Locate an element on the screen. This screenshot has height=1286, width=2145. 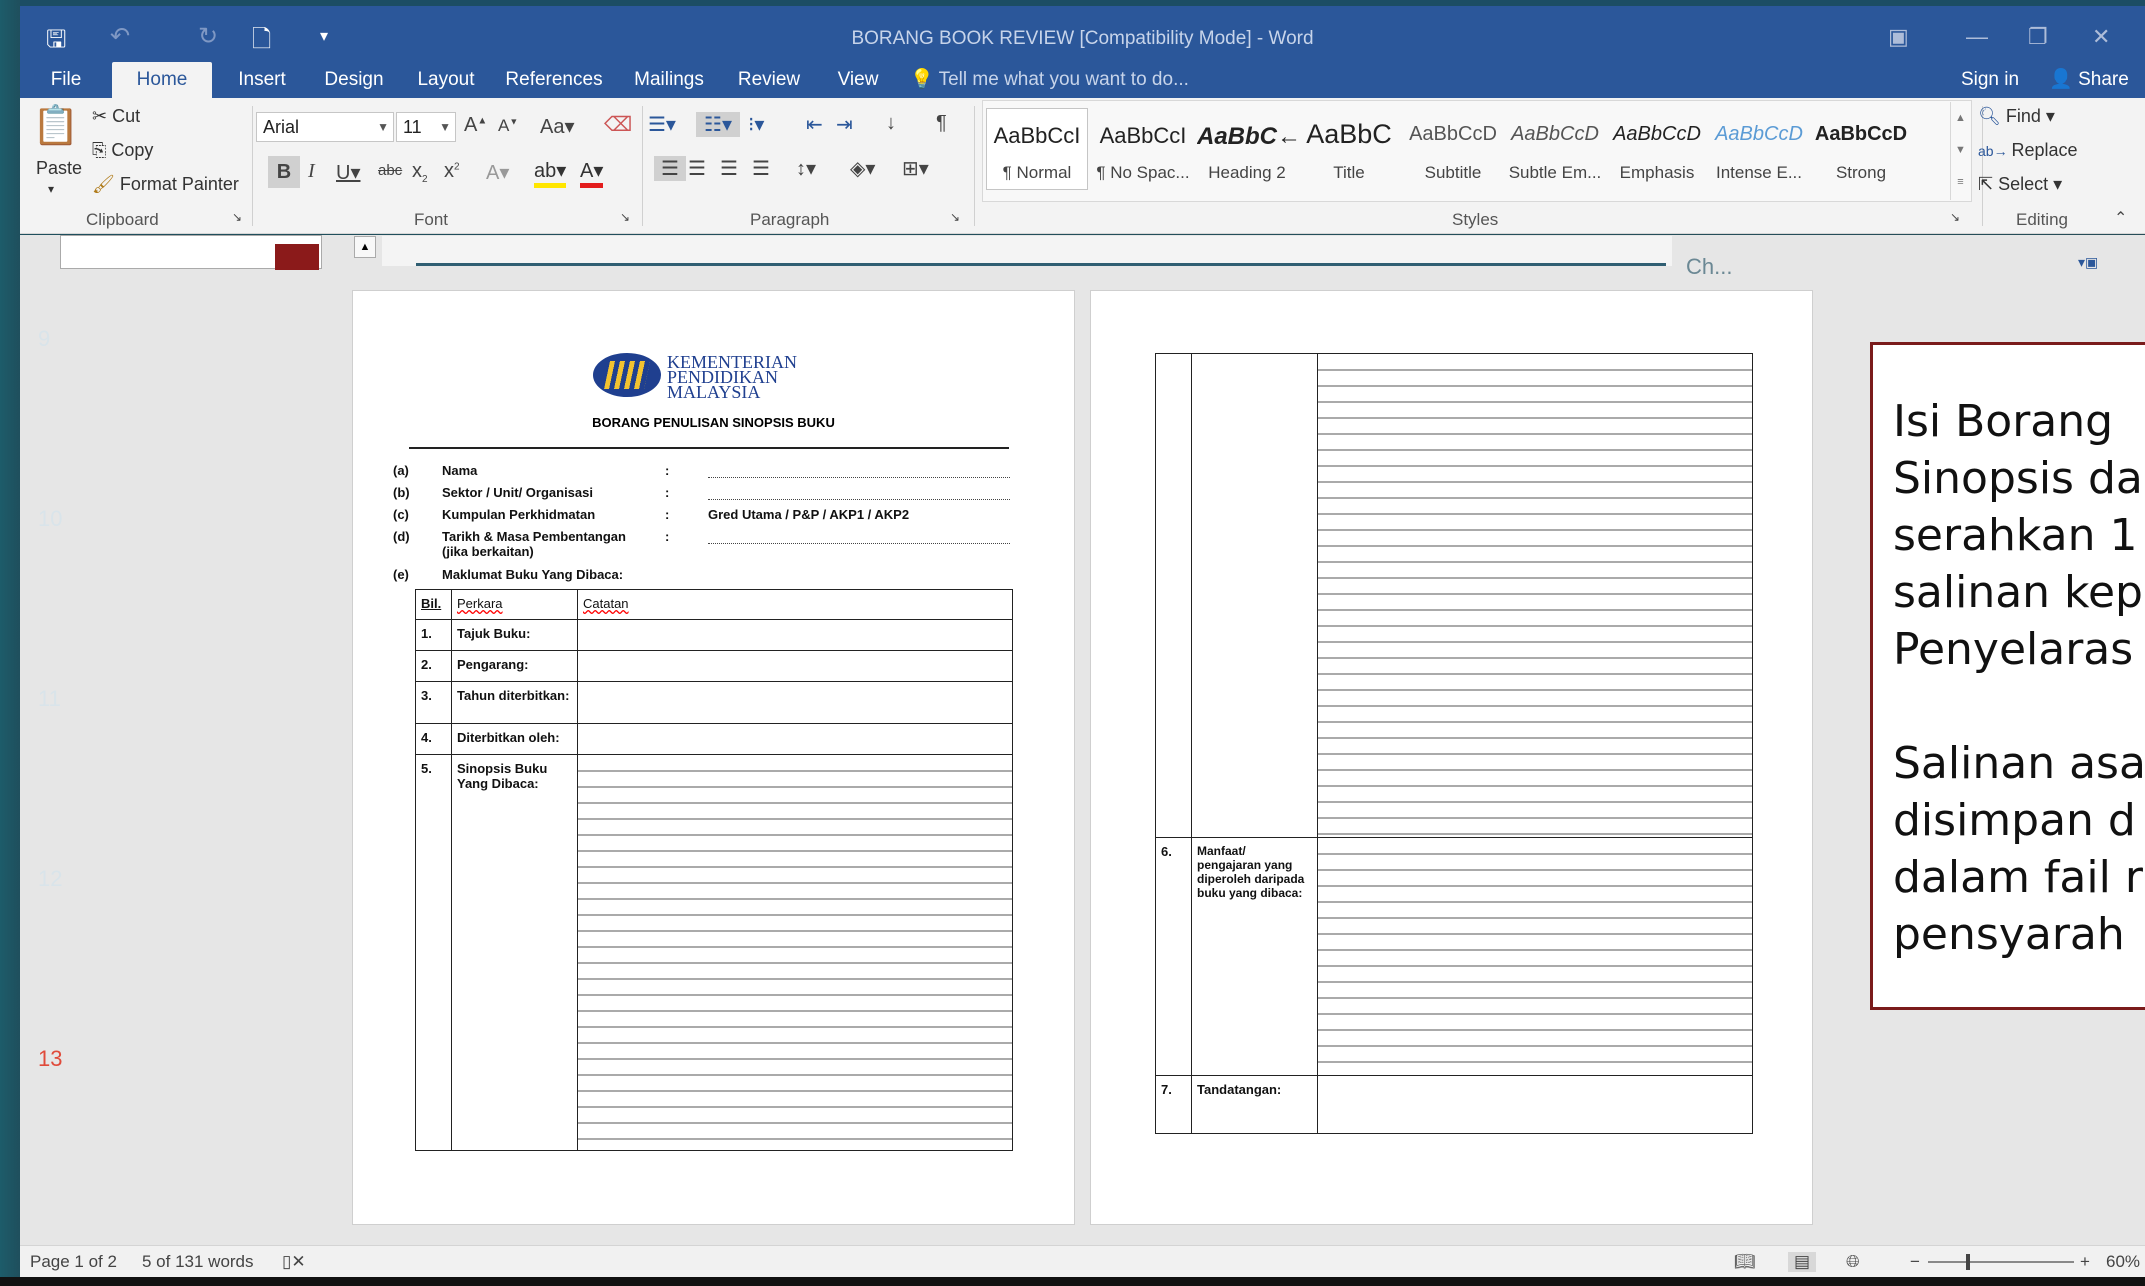
paste-icon: 📋 is located at coordinates (55, 129).